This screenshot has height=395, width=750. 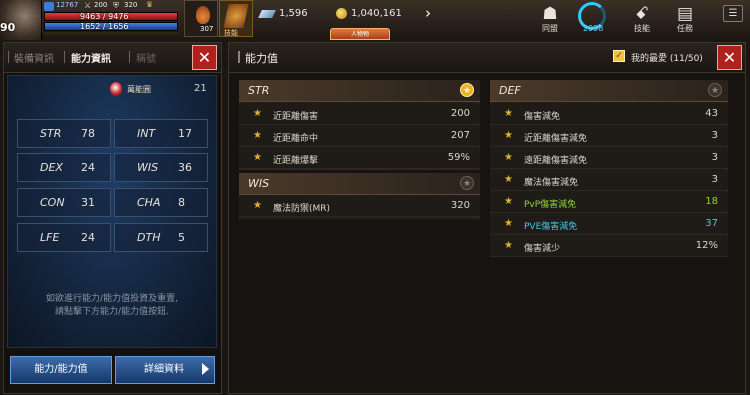 I want to click on row-label: 近距離命中, so click(x=296, y=139).